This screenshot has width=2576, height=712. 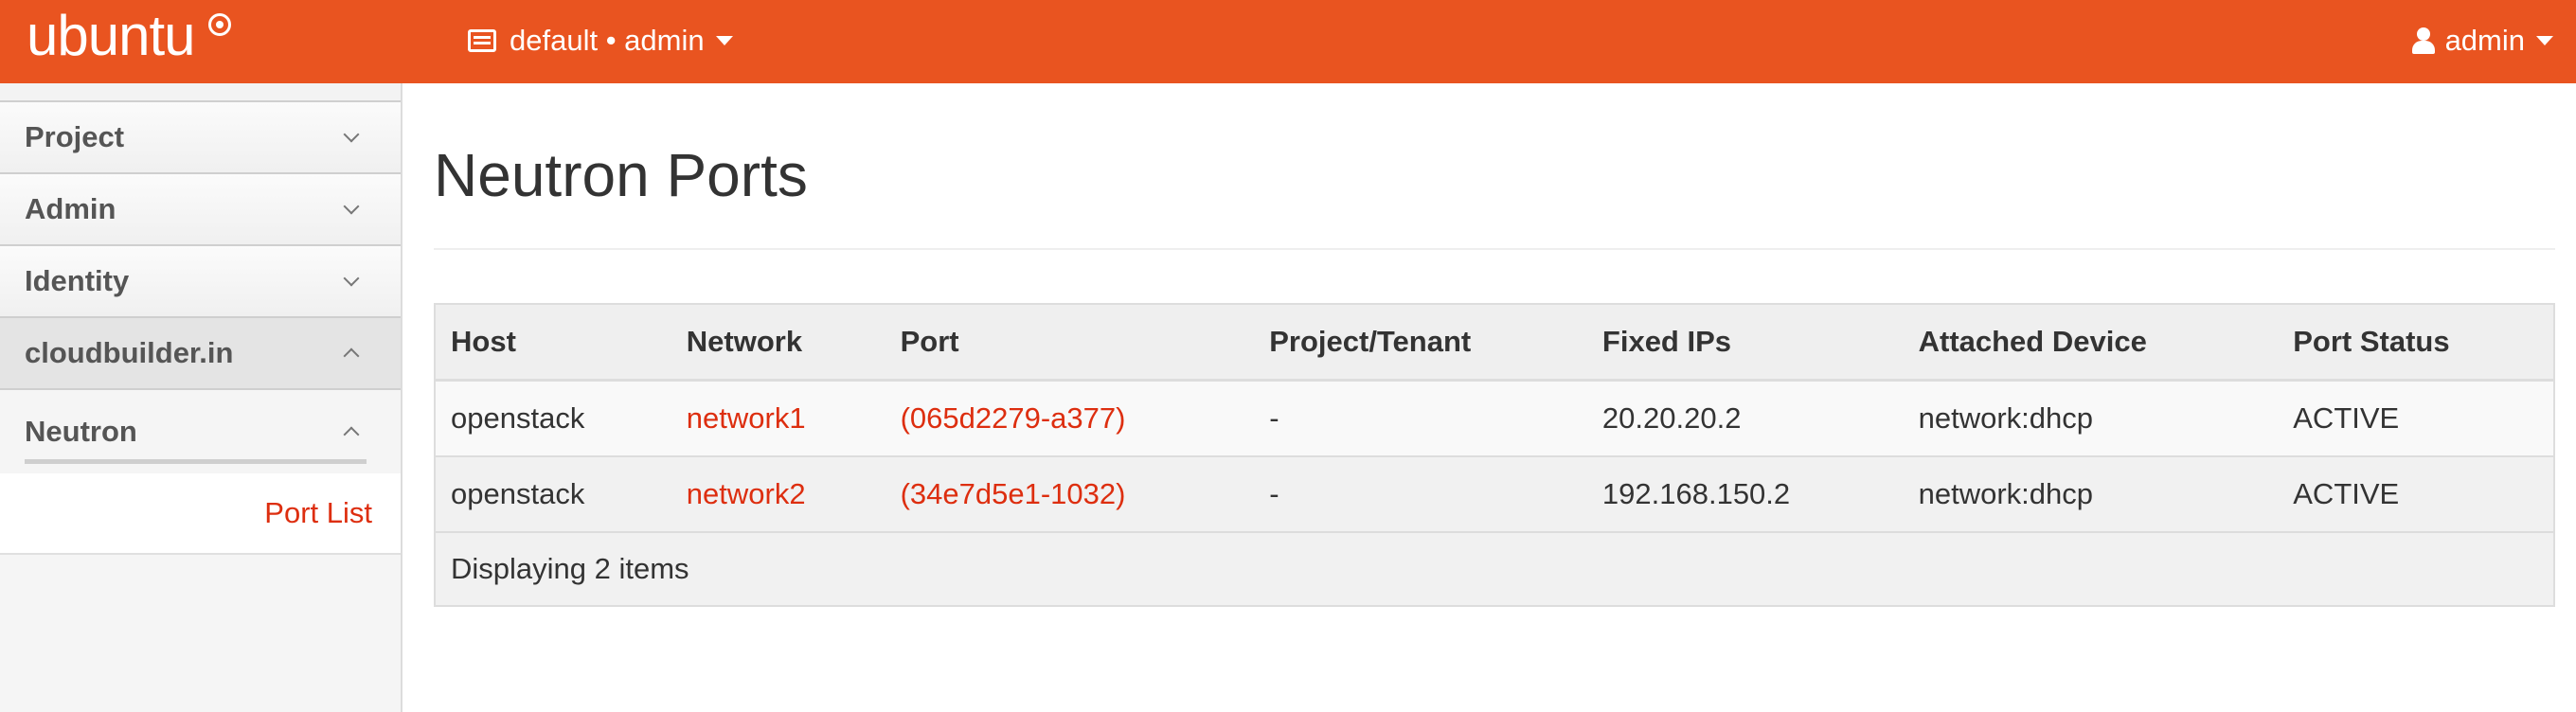 I want to click on brand-text: ubuntu, so click(x=111, y=35).